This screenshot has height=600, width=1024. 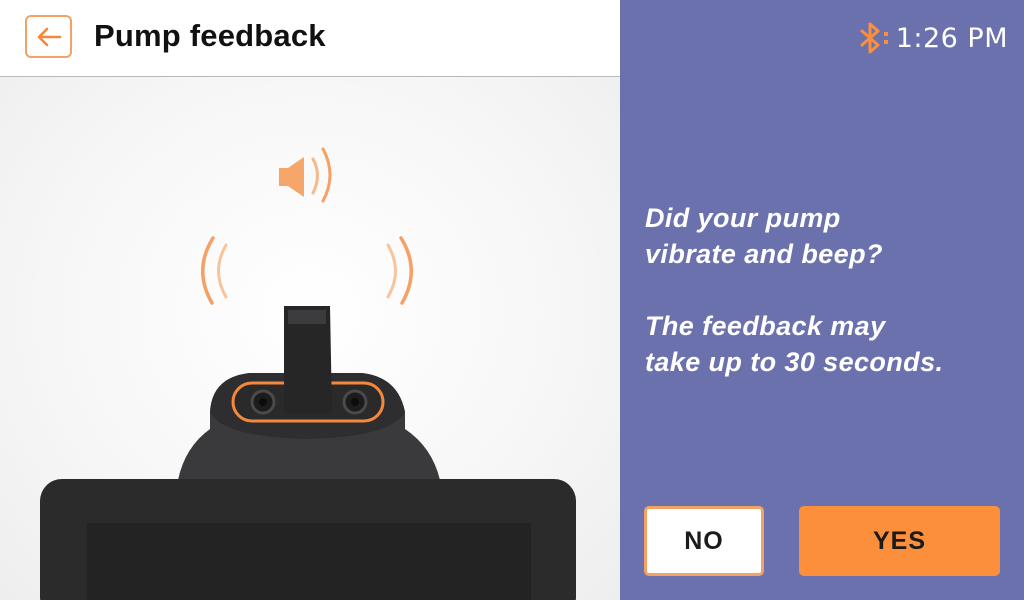 I want to click on page-title: Pump feedback, so click(x=210, y=35).